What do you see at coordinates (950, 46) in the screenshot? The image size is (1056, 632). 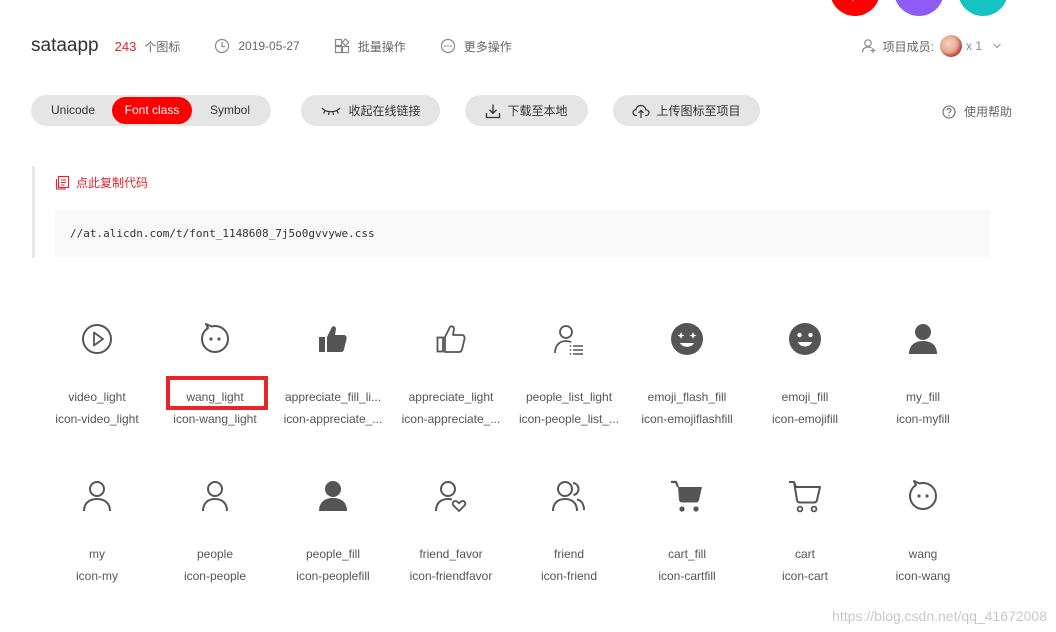 I see `member-avatar` at bounding box center [950, 46].